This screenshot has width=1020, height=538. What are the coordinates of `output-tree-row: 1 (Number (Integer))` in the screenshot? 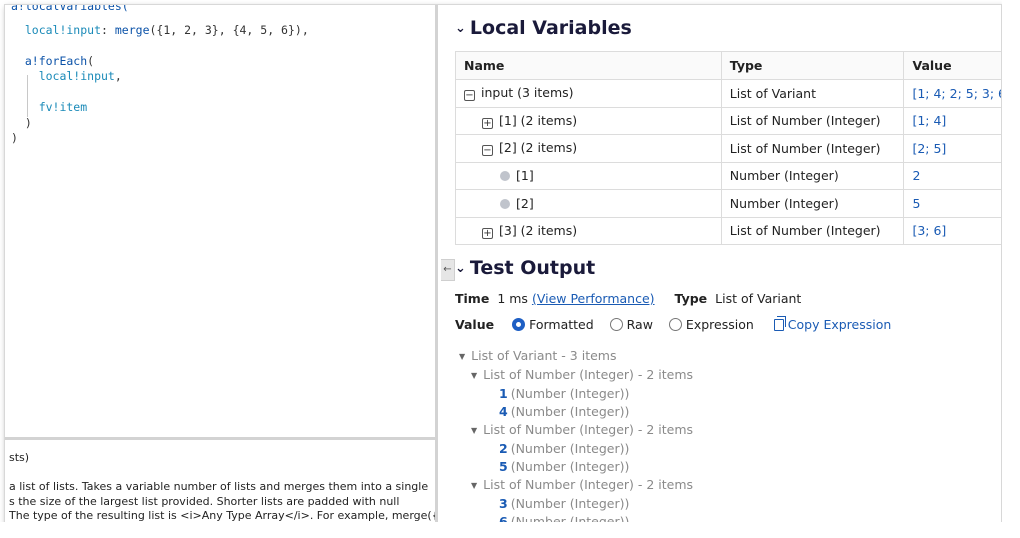 It's located at (576, 394).